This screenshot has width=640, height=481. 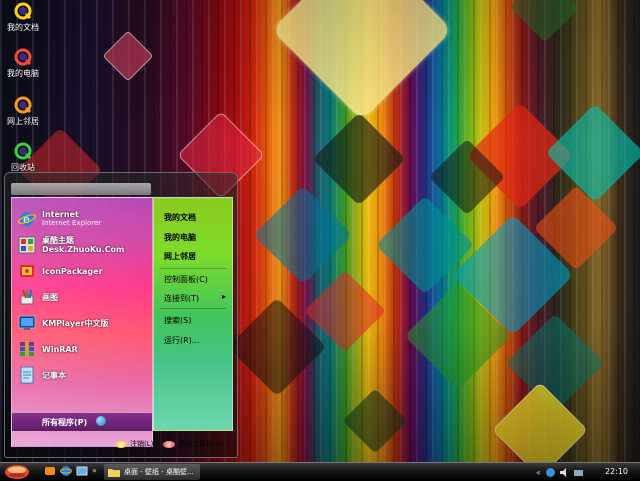 I want to click on program-label: IconPackager, so click(x=72, y=271).